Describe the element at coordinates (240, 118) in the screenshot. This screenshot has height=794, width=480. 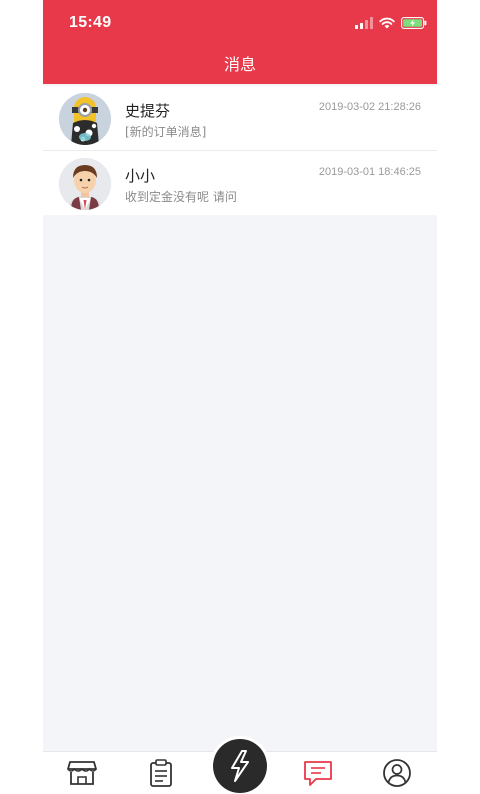
I see `conversation-row: 史提芬 [新的订单消息] 2019-03-02 21:28:26` at that location.